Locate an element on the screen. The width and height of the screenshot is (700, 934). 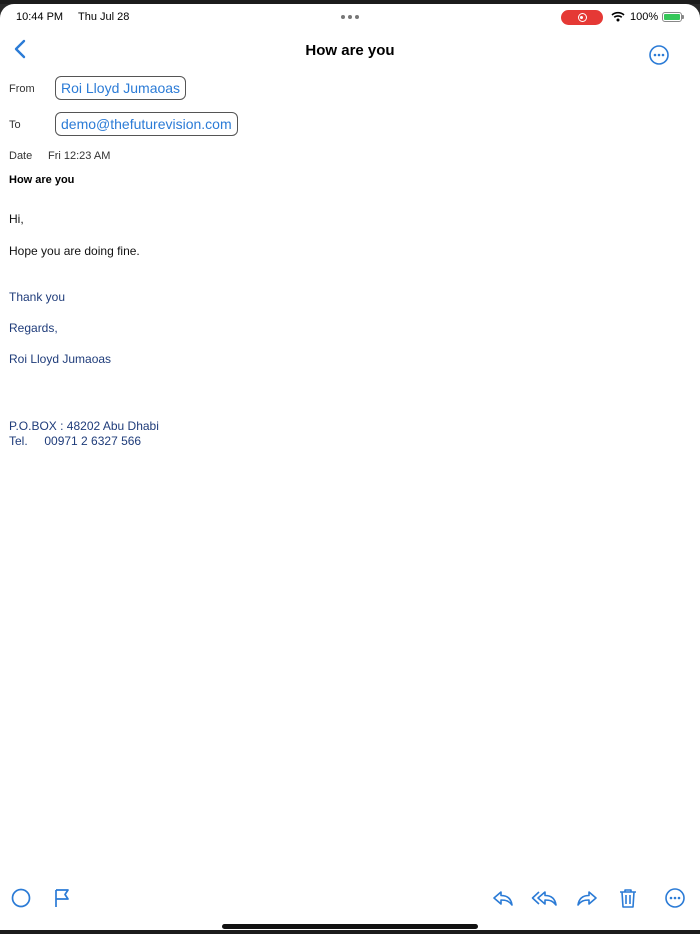
screen-record-icon is located at coordinates (582, 17).